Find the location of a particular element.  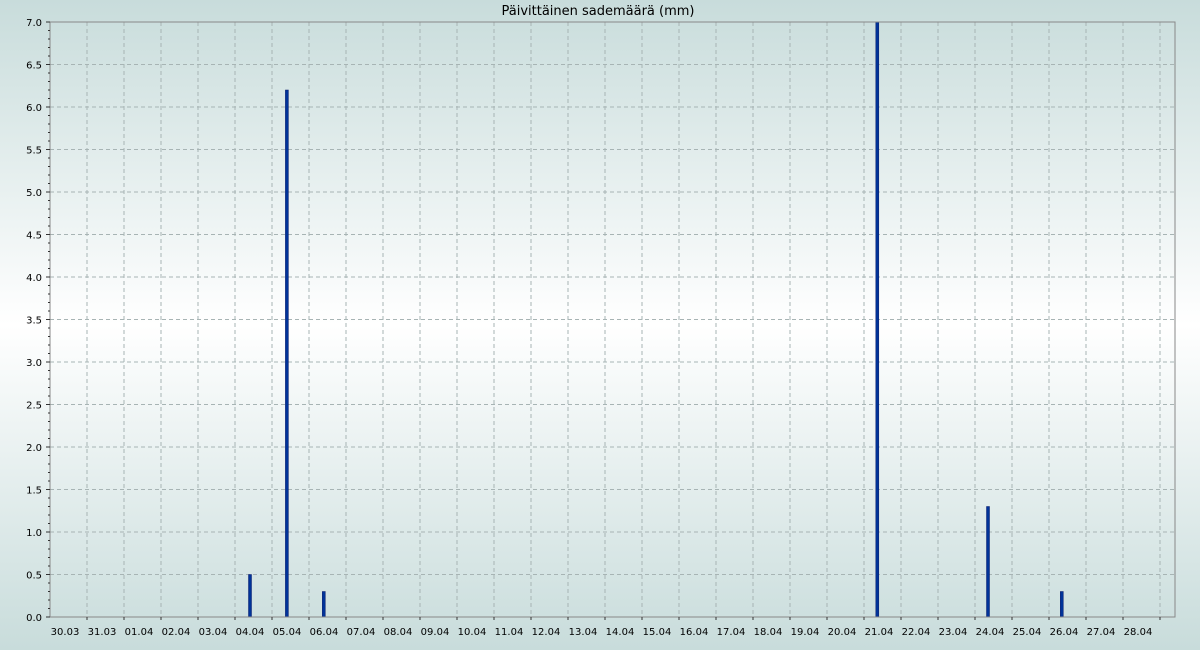

x-tick-label: 26.04 is located at coordinates (1064, 632).